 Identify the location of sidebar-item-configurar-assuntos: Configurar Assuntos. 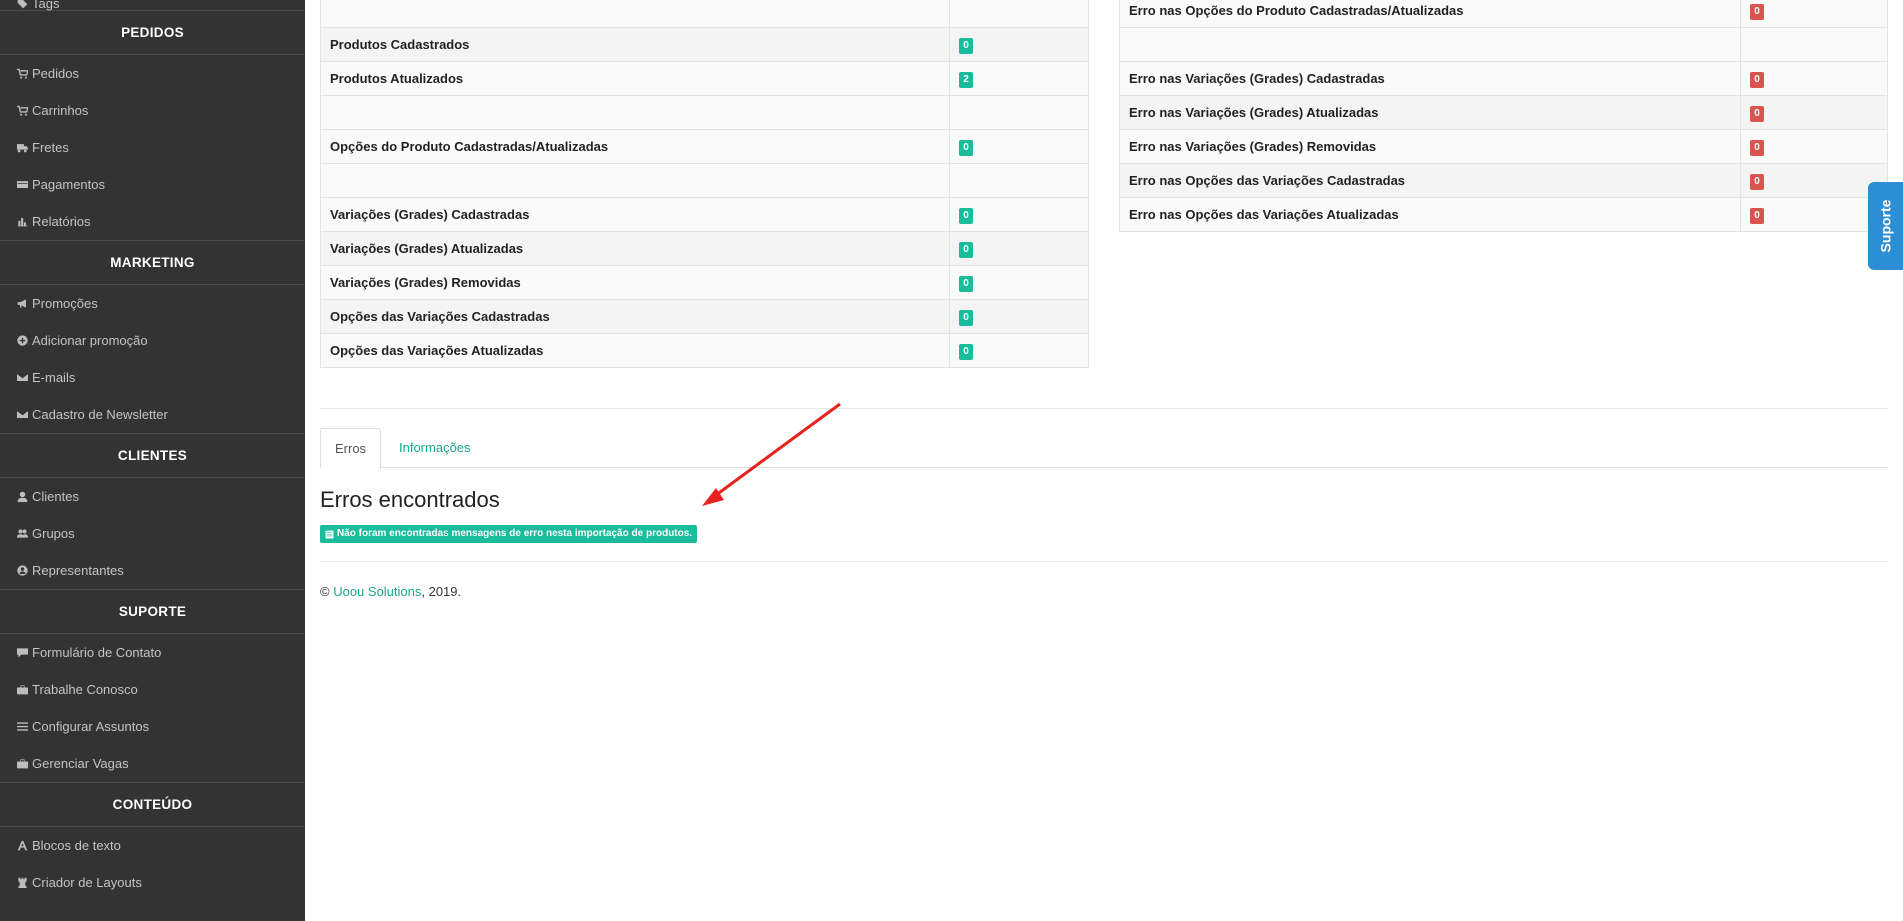
(152, 726).